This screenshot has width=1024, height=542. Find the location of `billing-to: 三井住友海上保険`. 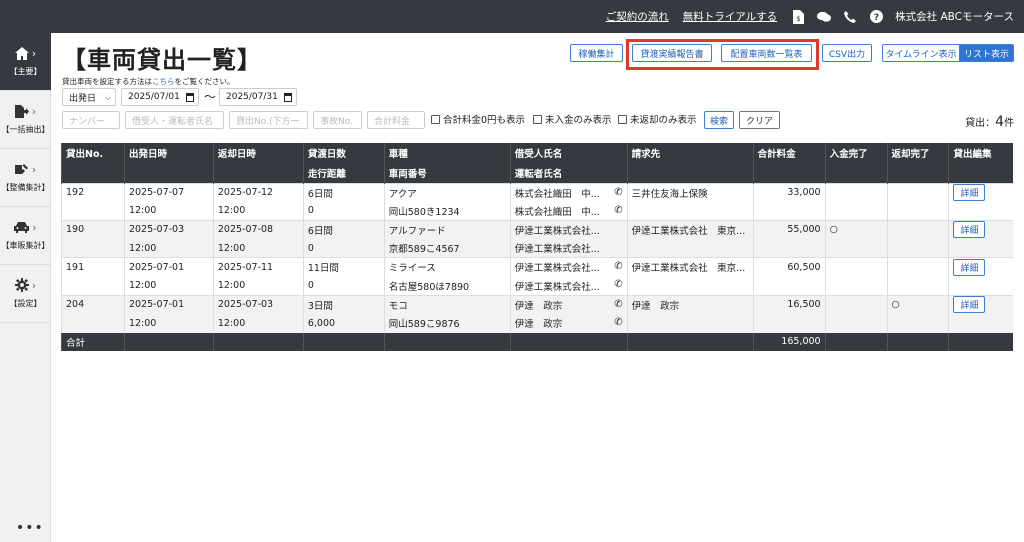

billing-to: 三井住友海上保険 is located at coordinates (690, 192).